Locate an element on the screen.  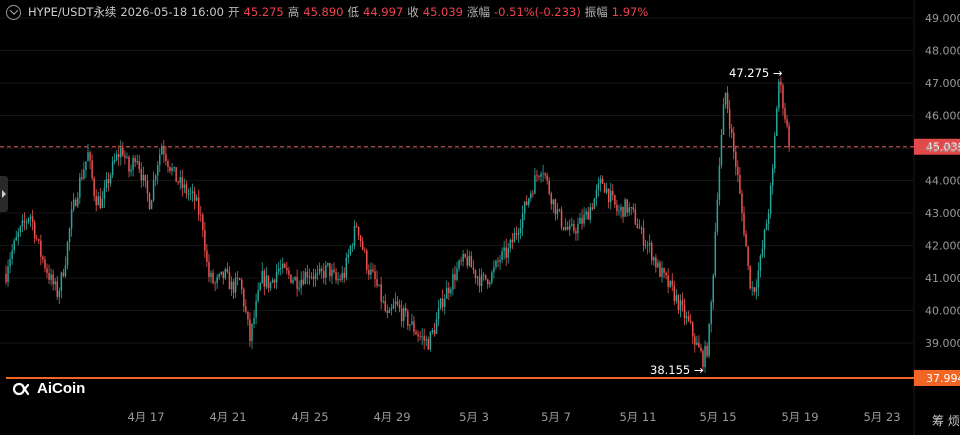
close-label: 收 is located at coordinates (413, 12).